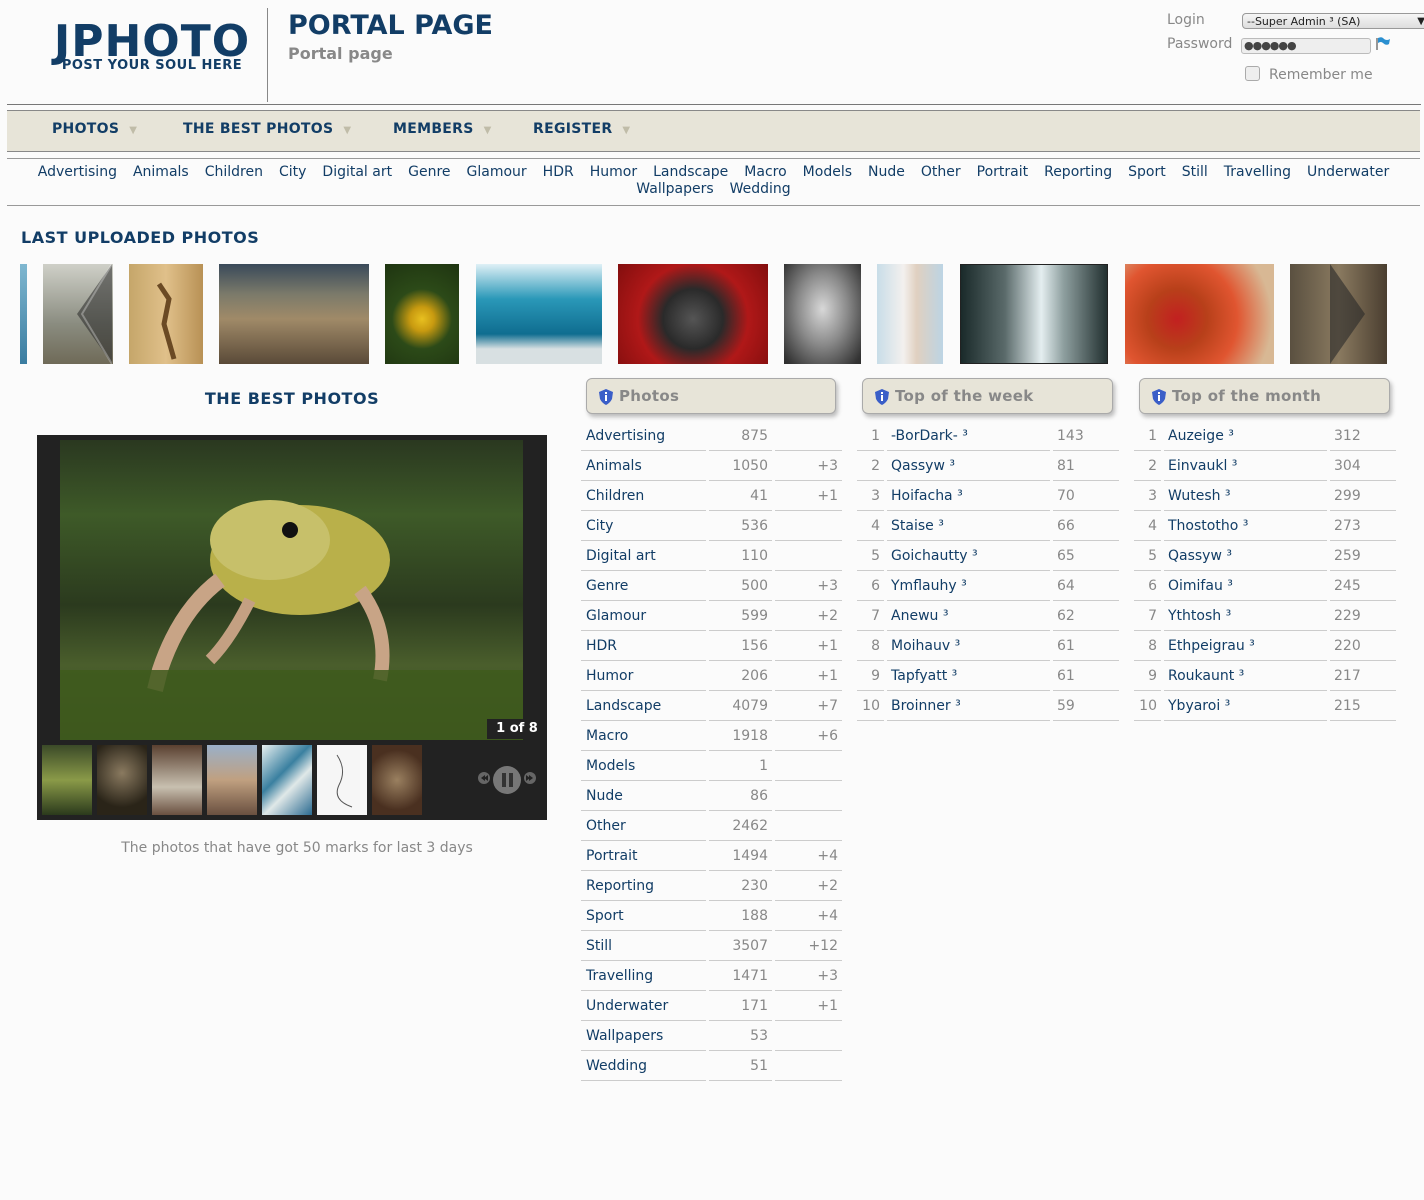 The image size is (1424, 1200). I want to click on nav-members: MEMBERS ▼, so click(442, 129).